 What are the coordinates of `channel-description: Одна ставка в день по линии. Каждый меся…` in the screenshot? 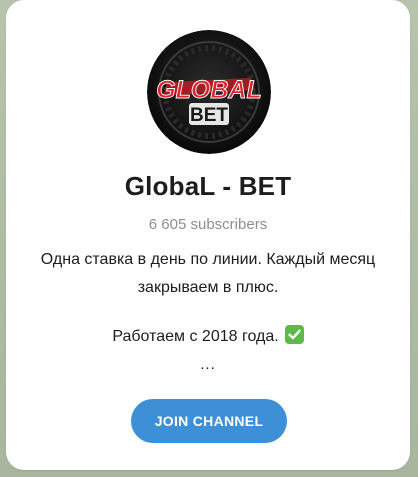 It's located at (208, 274).